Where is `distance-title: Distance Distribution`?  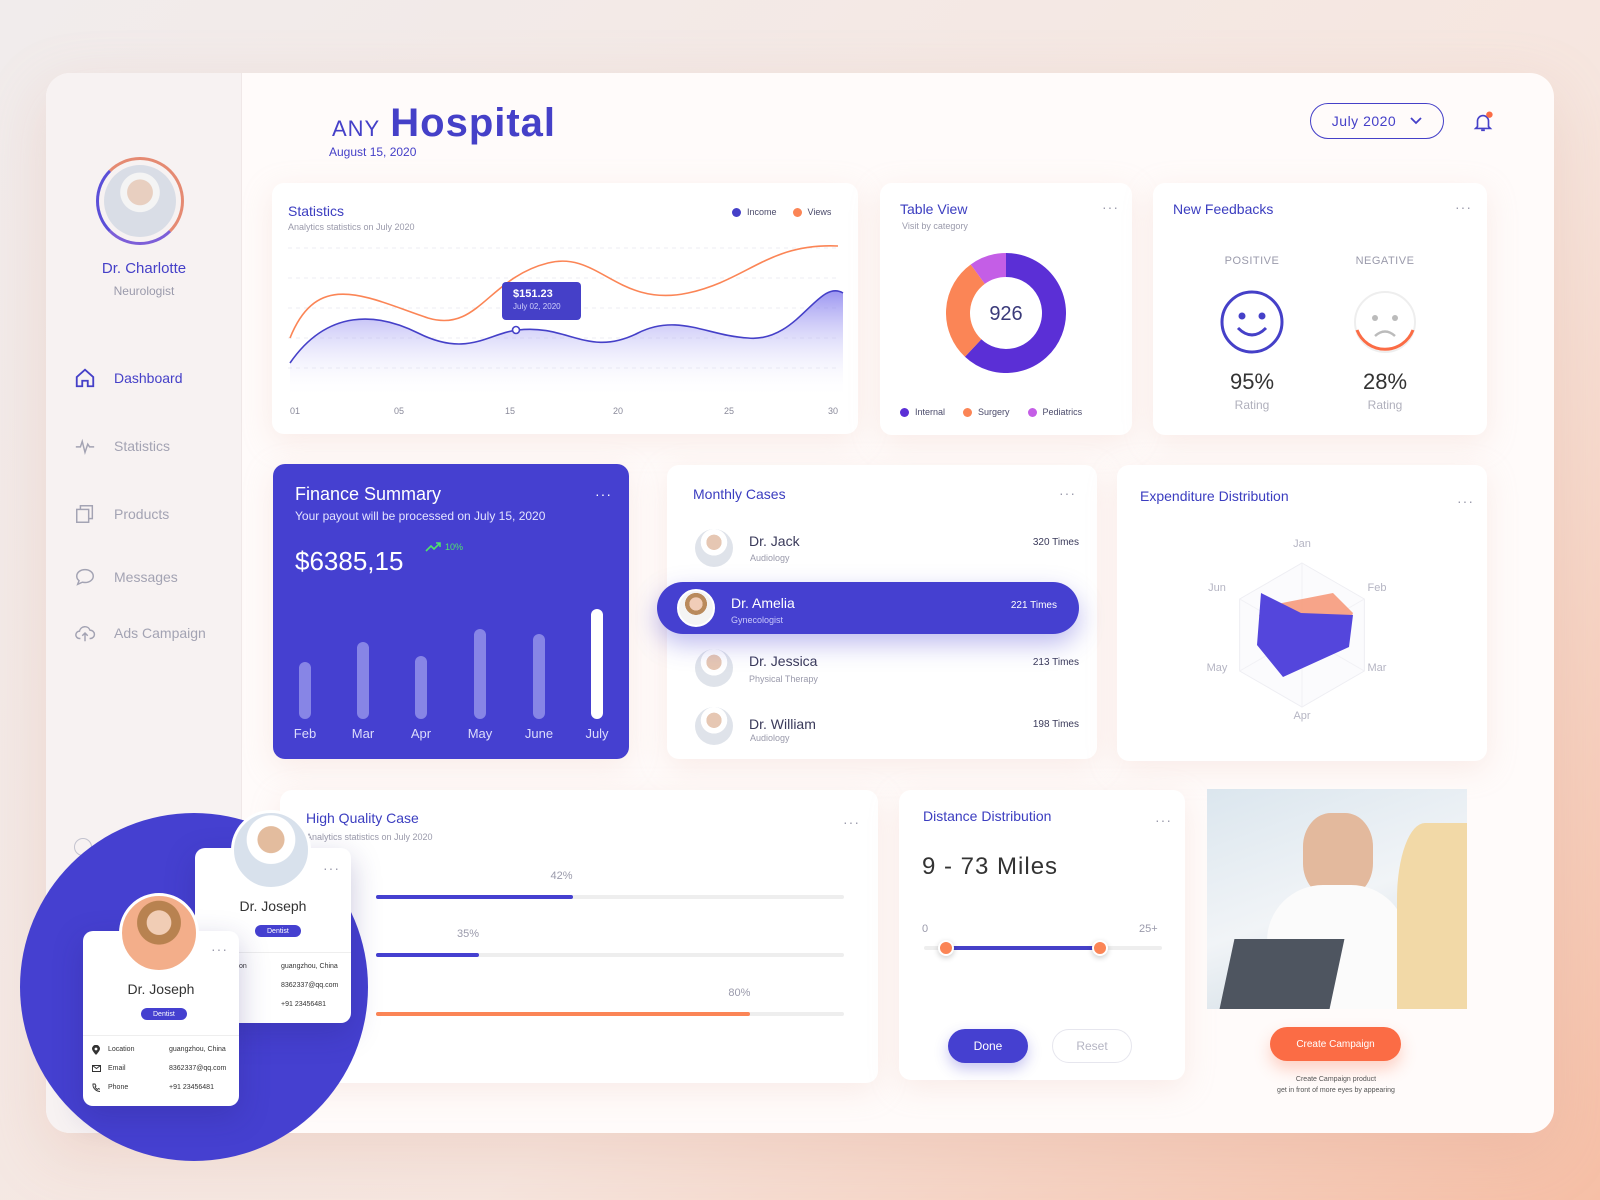
distance-title: Distance Distribution is located at coordinates (987, 816).